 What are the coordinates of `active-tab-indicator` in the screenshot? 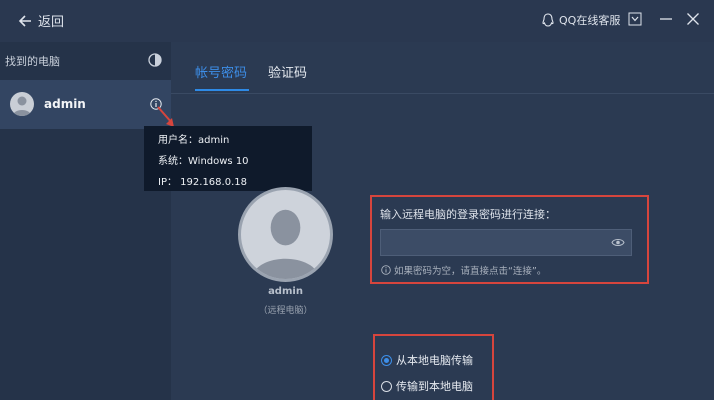 It's located at (222, 90).